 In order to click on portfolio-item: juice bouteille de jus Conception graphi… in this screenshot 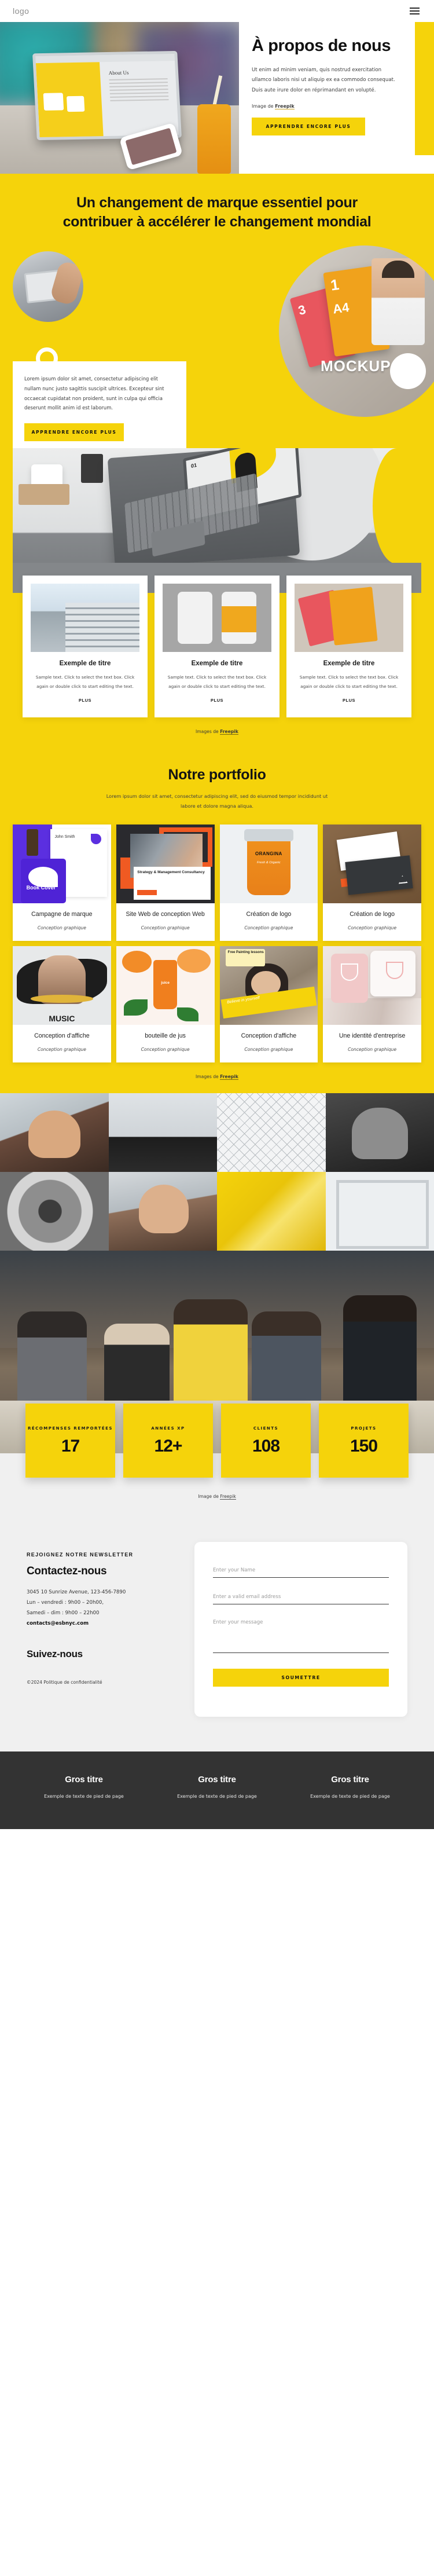, I will do `click(165, 1004)`.